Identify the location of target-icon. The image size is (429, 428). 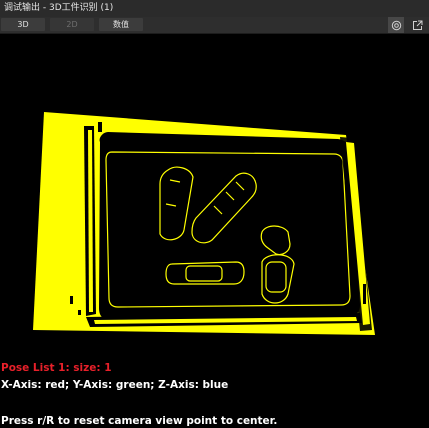
(396, 25).